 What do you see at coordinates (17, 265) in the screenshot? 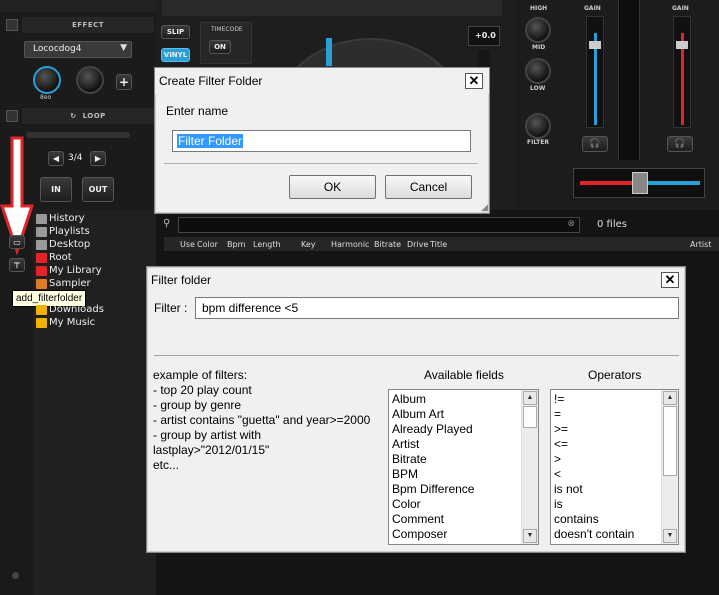
I see `add-filterfolder-button: ⊤` at bounding box center [17, 265].